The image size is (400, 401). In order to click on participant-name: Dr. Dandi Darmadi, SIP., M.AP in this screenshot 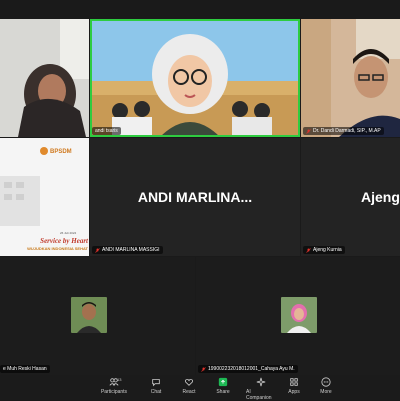, I will do `click(347, 131)`.